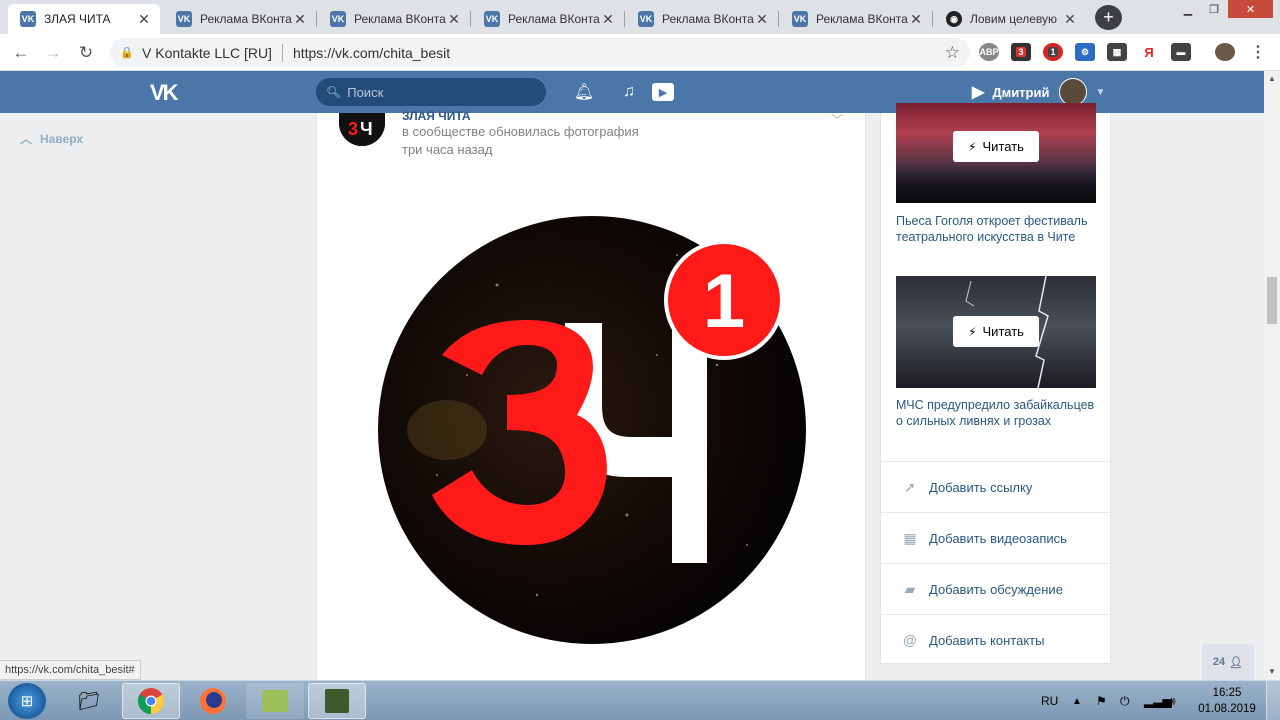 This screenshot has height=720, width=1280. What do you see at coordinates (1272, 300) in the screenshot?
I see `scroll-thumb` at bounding box center [1272, 300].